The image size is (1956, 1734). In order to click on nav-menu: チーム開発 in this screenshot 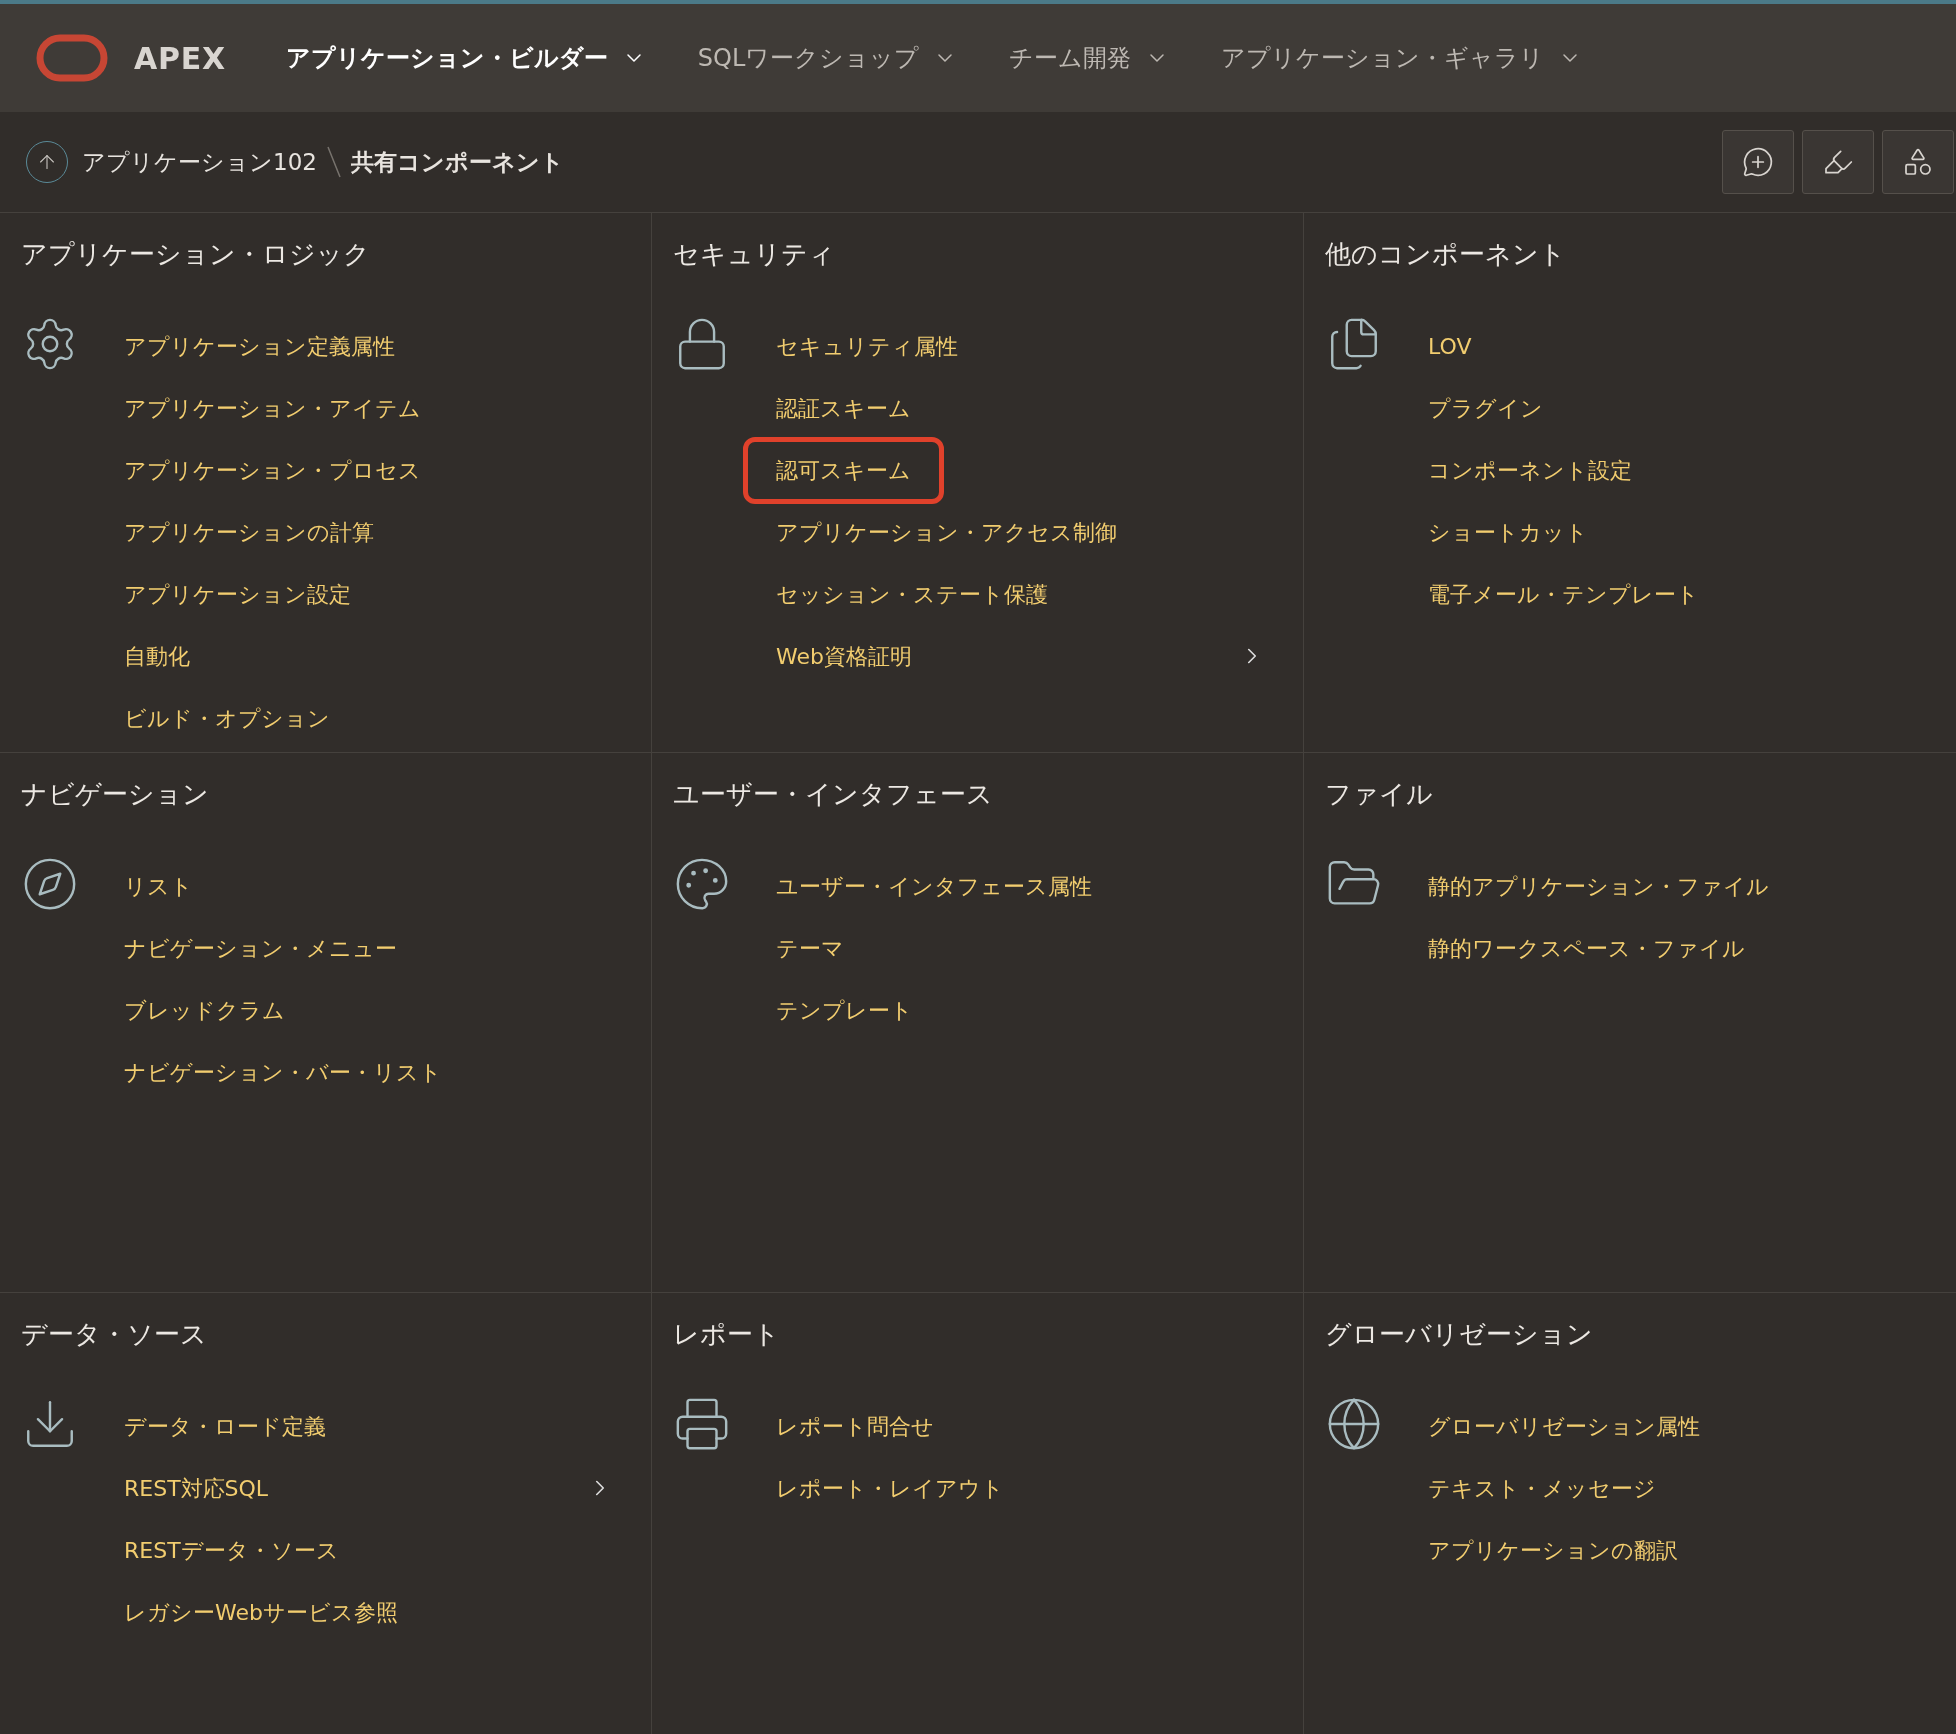, I will do `click(1089, 58)`.